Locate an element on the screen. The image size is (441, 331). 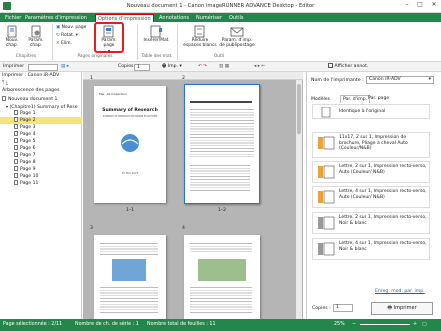
copies-input: 1 is located at coordinates (142, 67).